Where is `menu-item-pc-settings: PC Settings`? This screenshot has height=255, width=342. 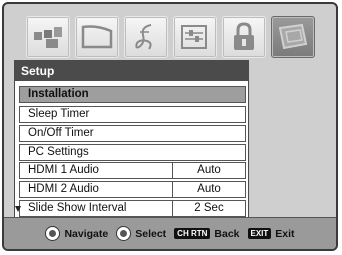 menu-item-pc-settings: PC Settings is located at coordinates (132, 152).